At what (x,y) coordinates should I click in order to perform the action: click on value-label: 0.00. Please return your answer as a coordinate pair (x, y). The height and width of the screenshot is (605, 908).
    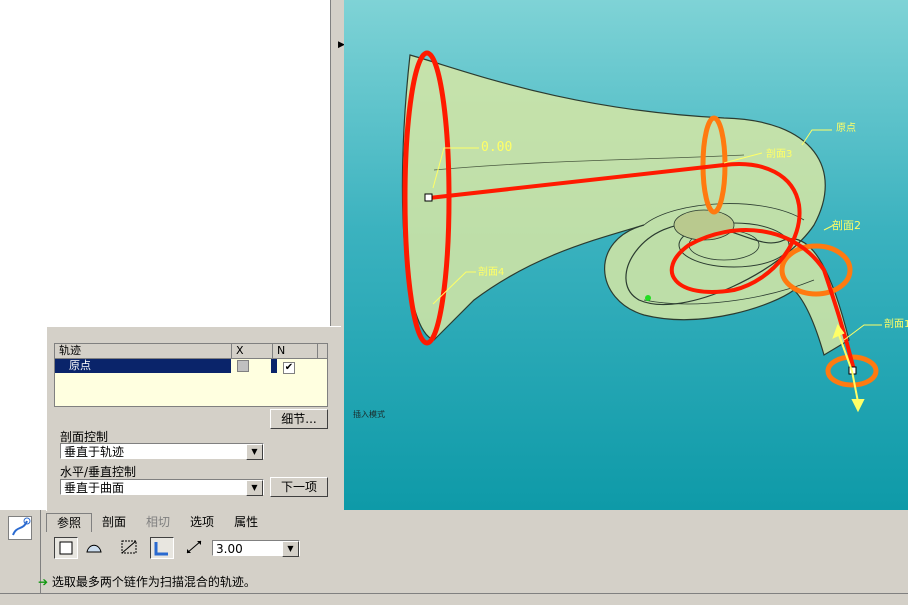
    Looking at the image, I should click on (496, 147).